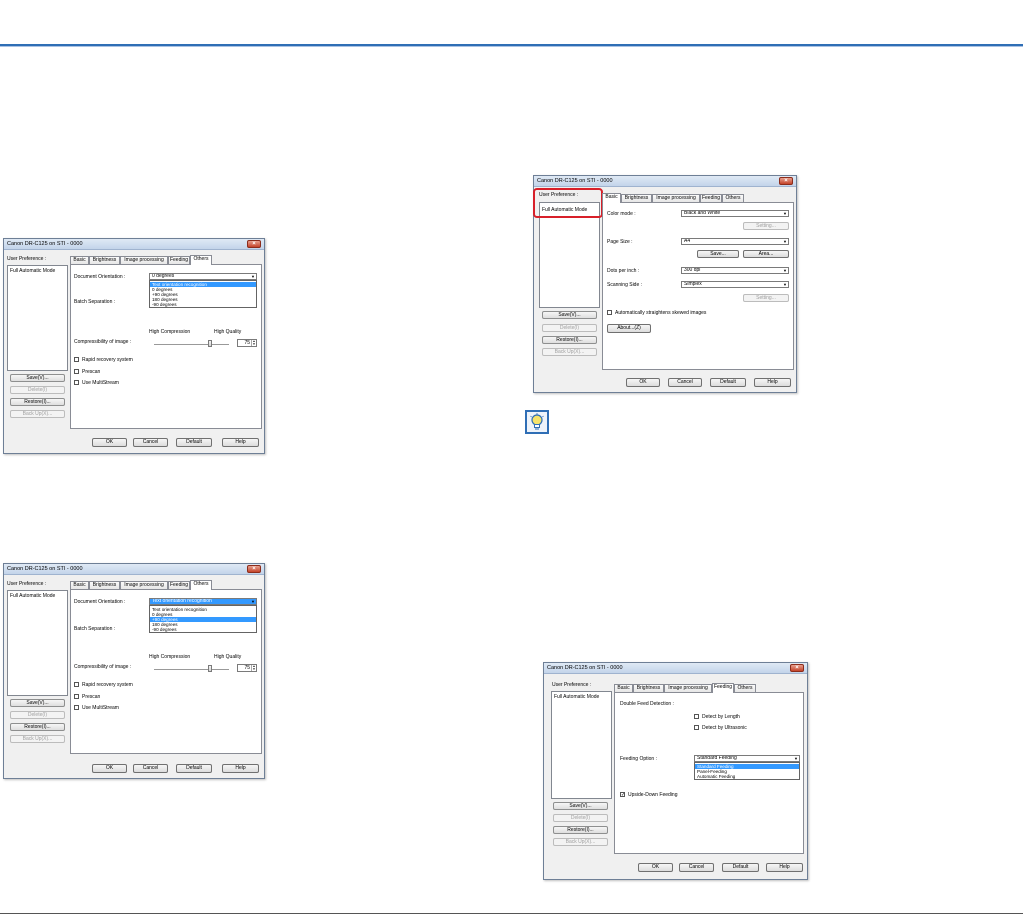 The image size is (1023, 919). Describe the element at coordinates (696, 727) in the screenshot. I see `detect-ultrasonic-checkbox` at that location.